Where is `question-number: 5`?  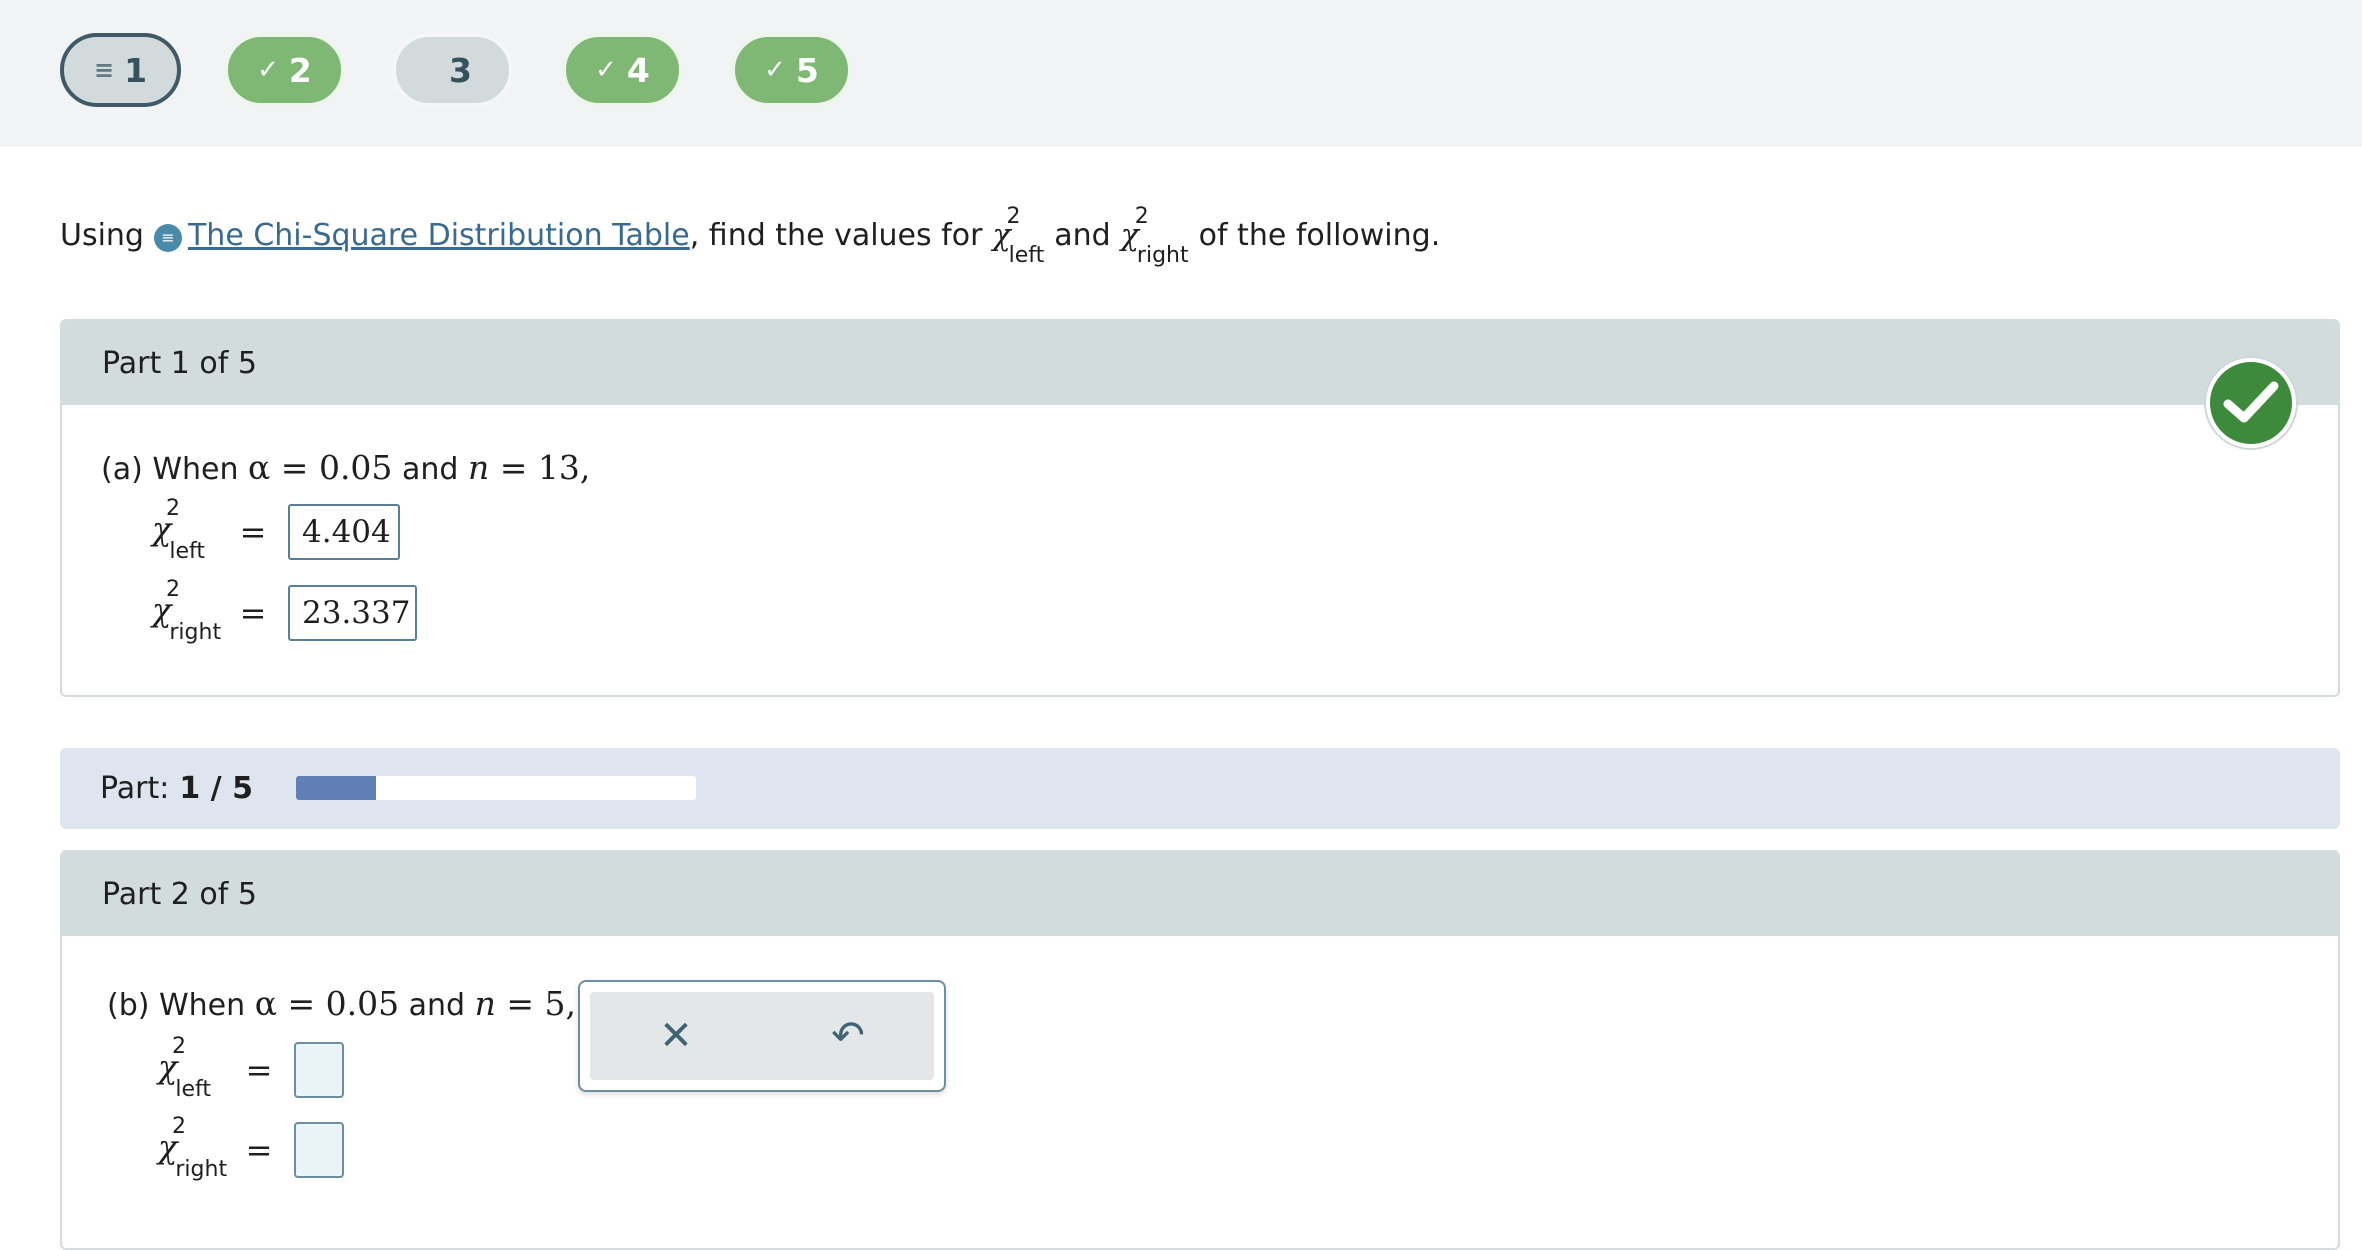 question-number: 5 is located at coordinates (807, 70).